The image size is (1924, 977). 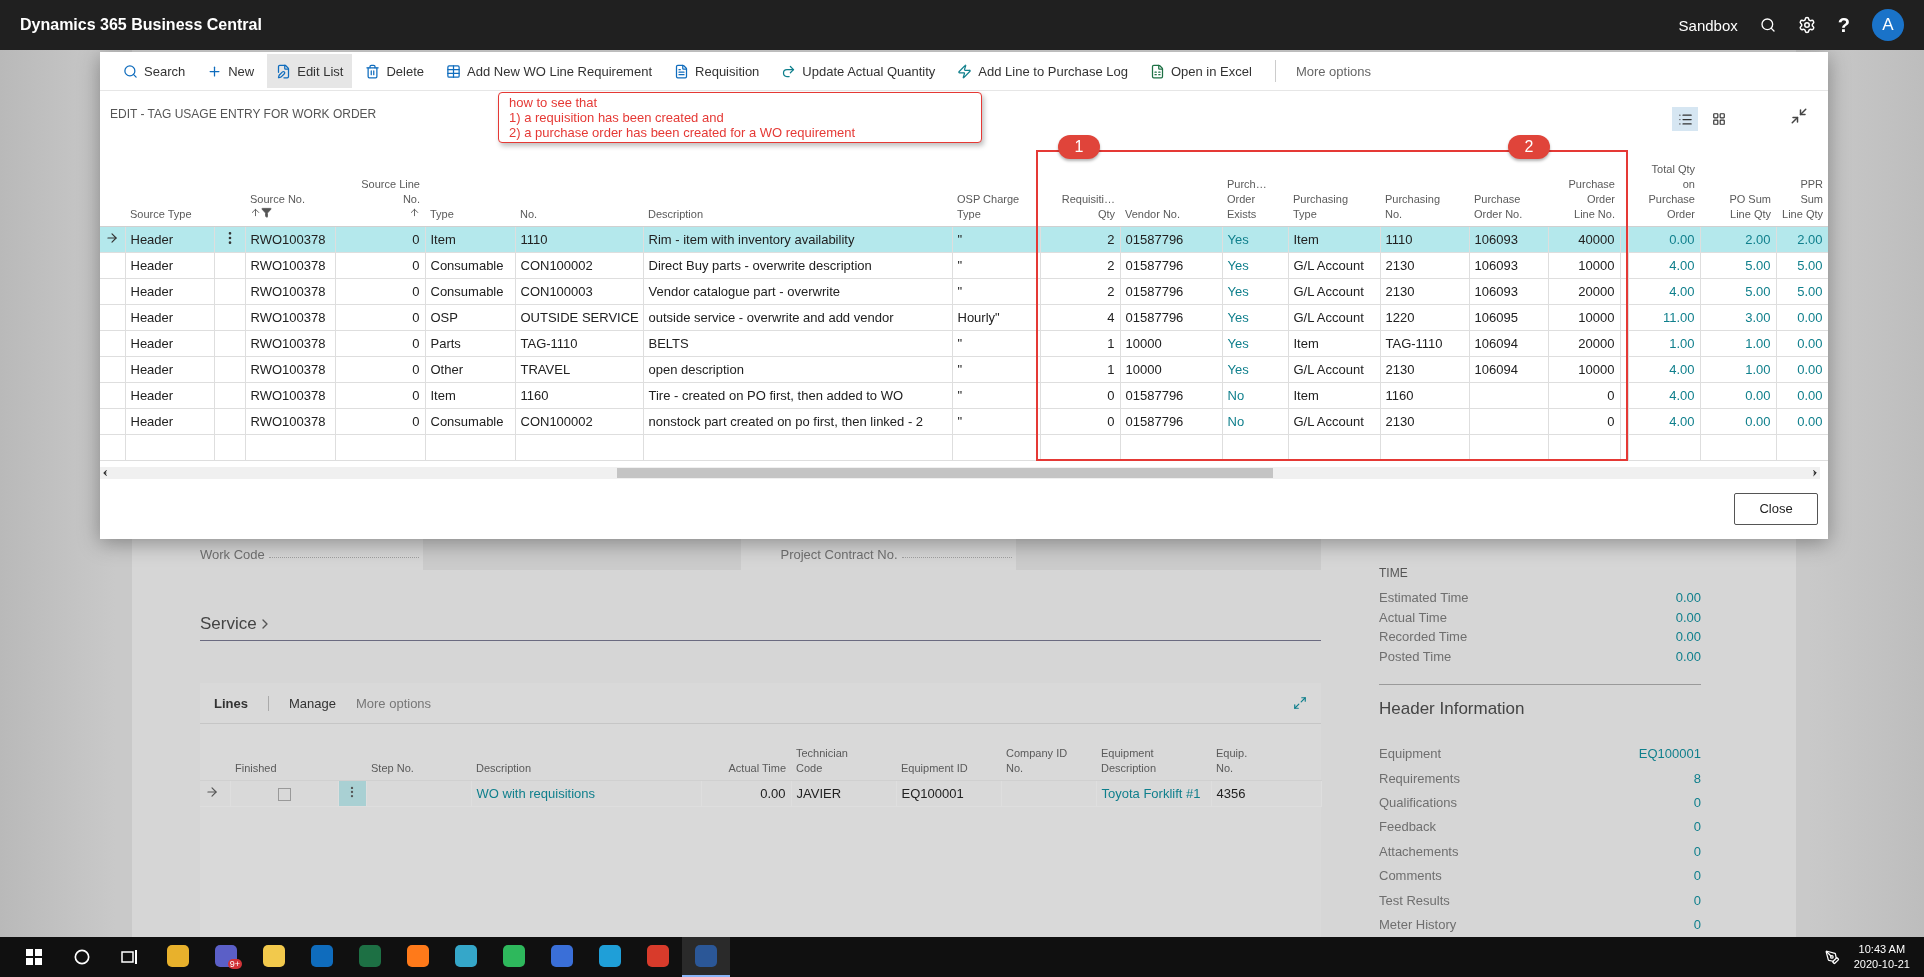 What do you see at coordinates (549, 71) in the screenshot?
I see `toolbar-button: Add New WO Line Requirement` at bounding box center [549, 71].